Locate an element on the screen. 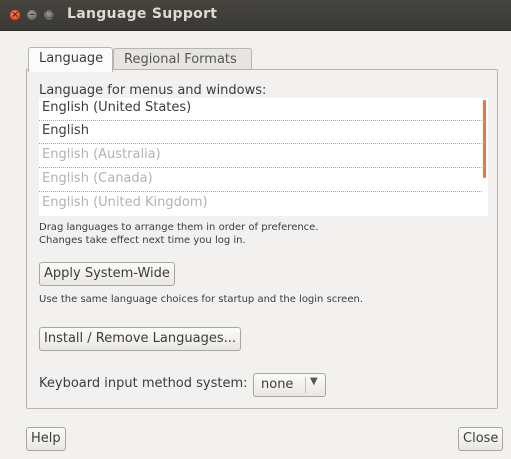 The width and height of the screenshot is (511, 459). maximize-window-button: □ is located at coordinates (49, 15).